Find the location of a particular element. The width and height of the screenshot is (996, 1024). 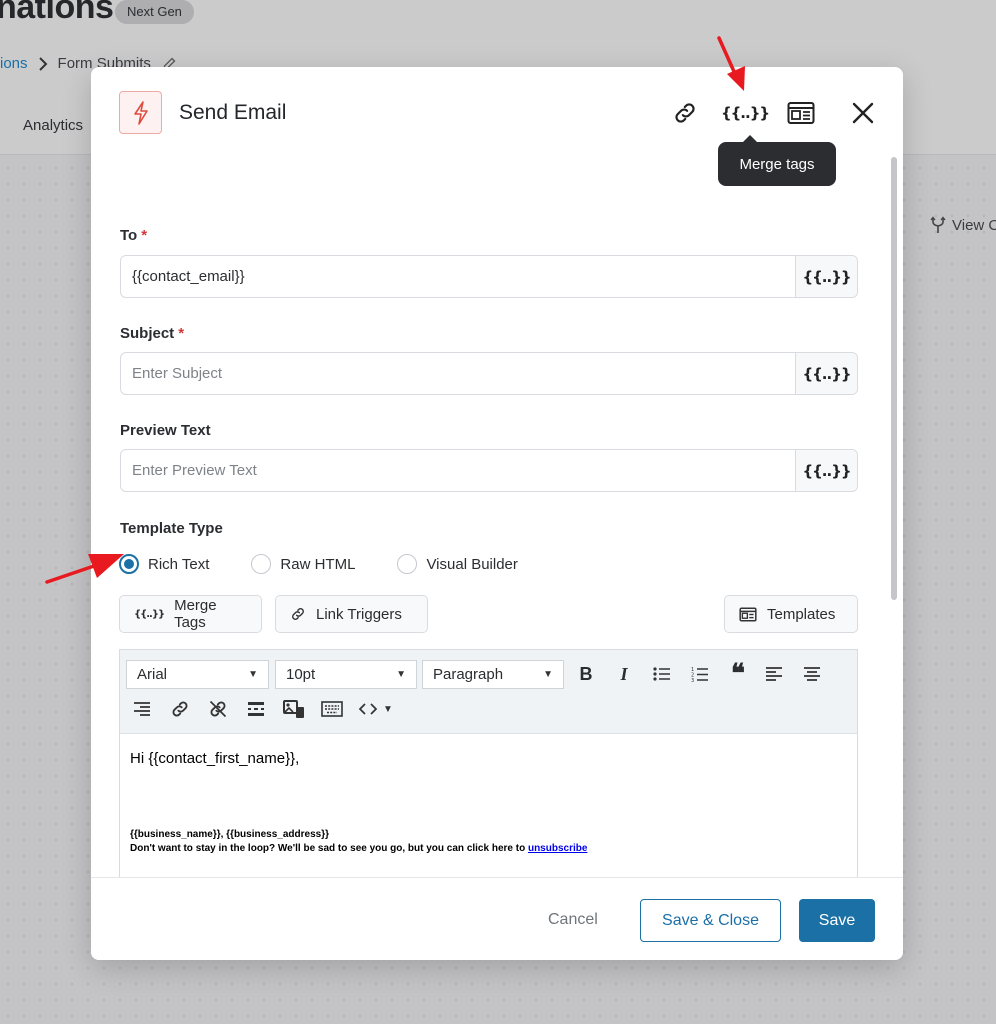

blockquote-icon: ❝ is located at coordinates (738, 674).